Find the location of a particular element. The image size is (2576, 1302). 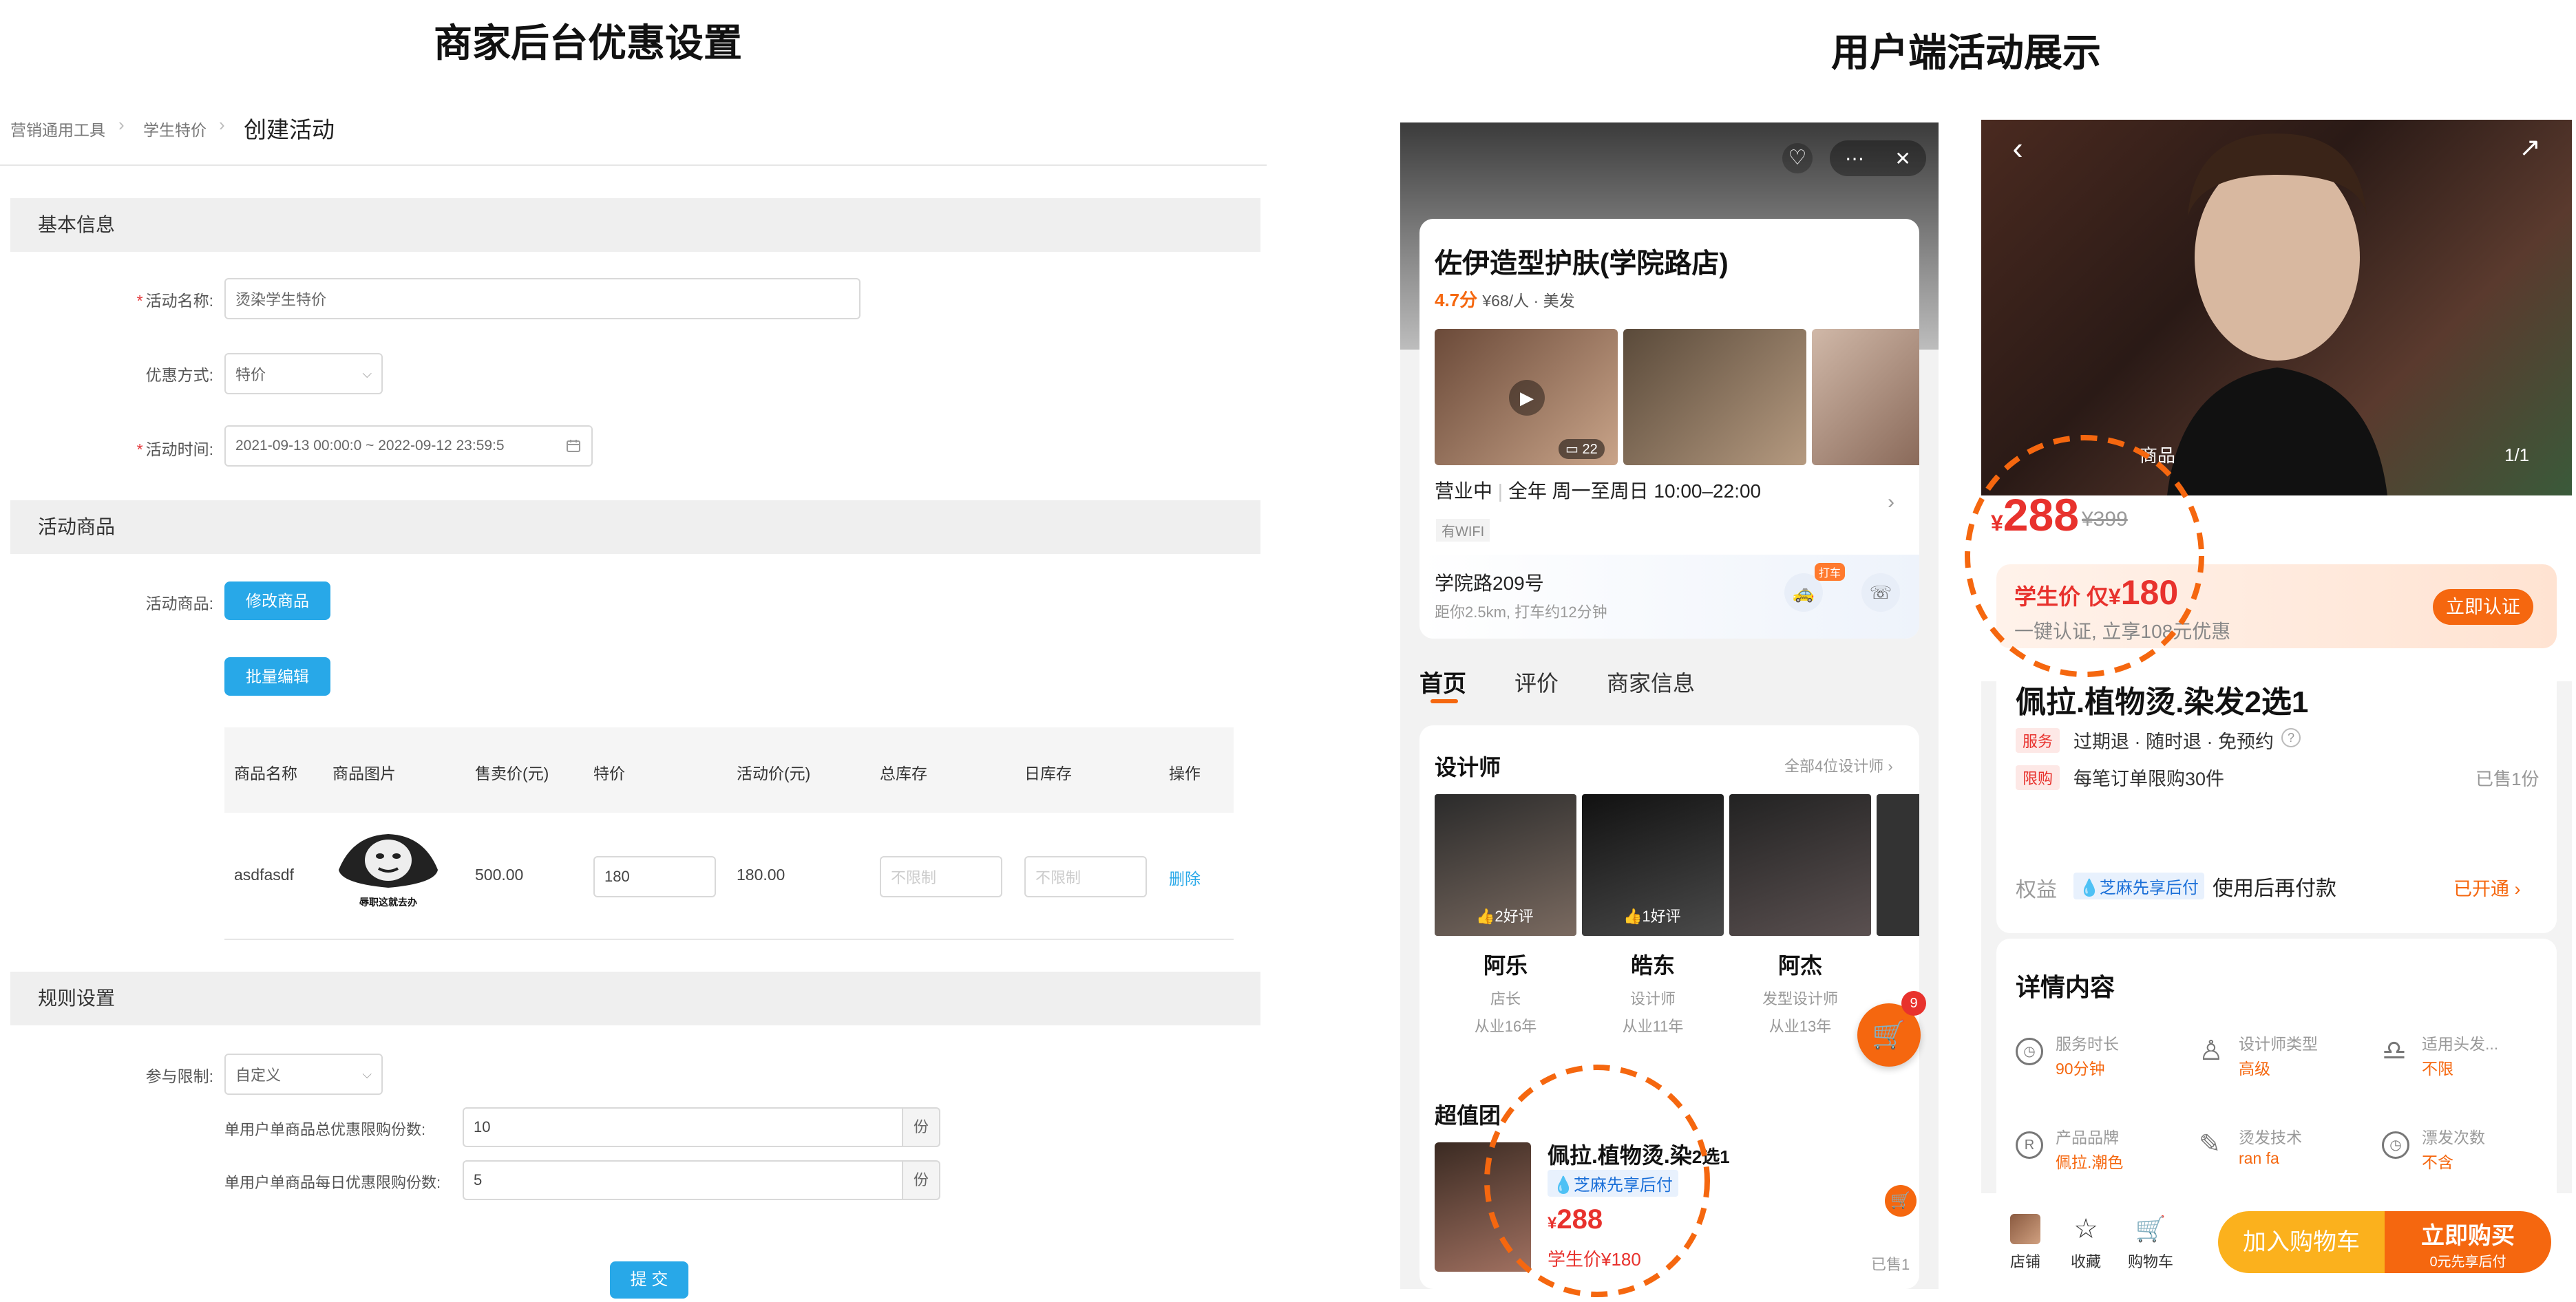

close-icon: ✕ is located at coordinates (1902, 158).